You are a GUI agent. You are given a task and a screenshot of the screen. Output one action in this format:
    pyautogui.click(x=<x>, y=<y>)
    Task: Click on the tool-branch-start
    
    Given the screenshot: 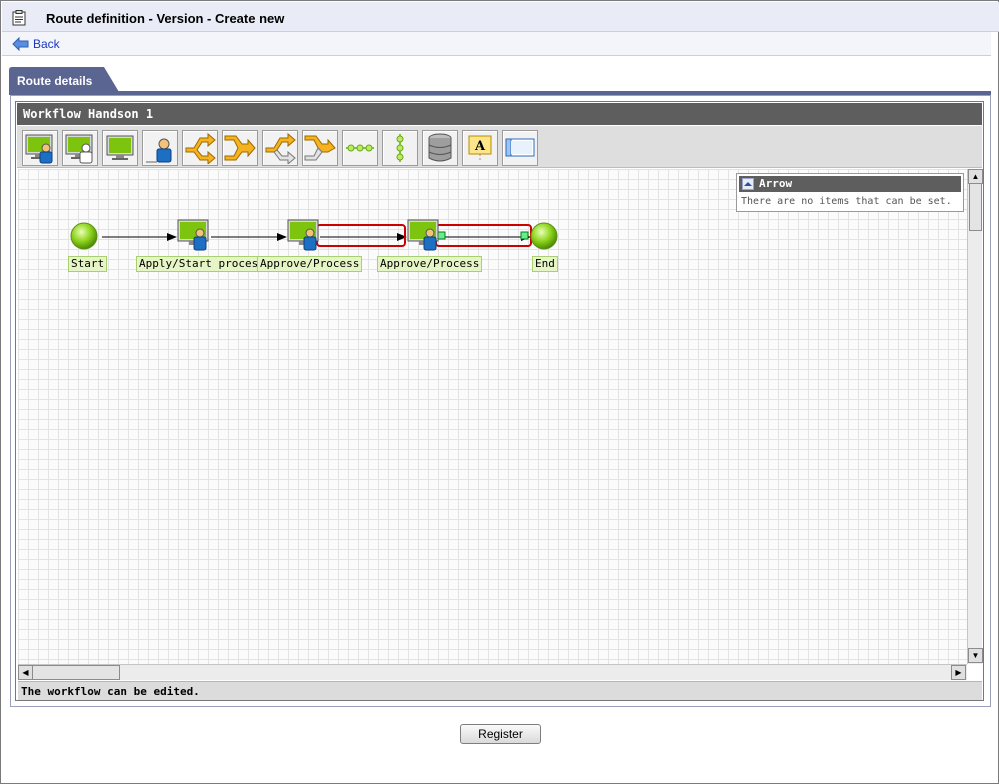 What is the action you would take?
    pyautogui.click(x=200, y=148)
    